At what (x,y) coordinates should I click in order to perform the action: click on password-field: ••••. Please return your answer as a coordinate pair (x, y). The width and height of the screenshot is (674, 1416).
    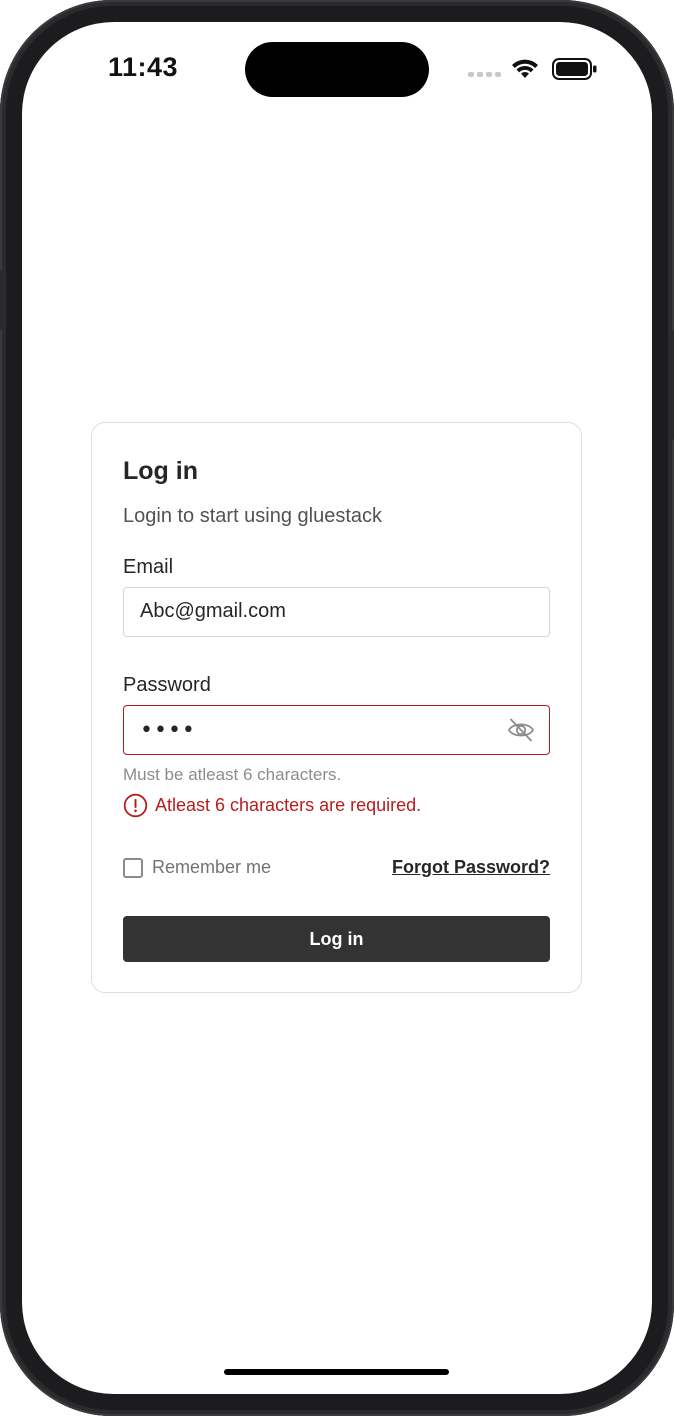
    Looking at the image, I should click on (336, 730).